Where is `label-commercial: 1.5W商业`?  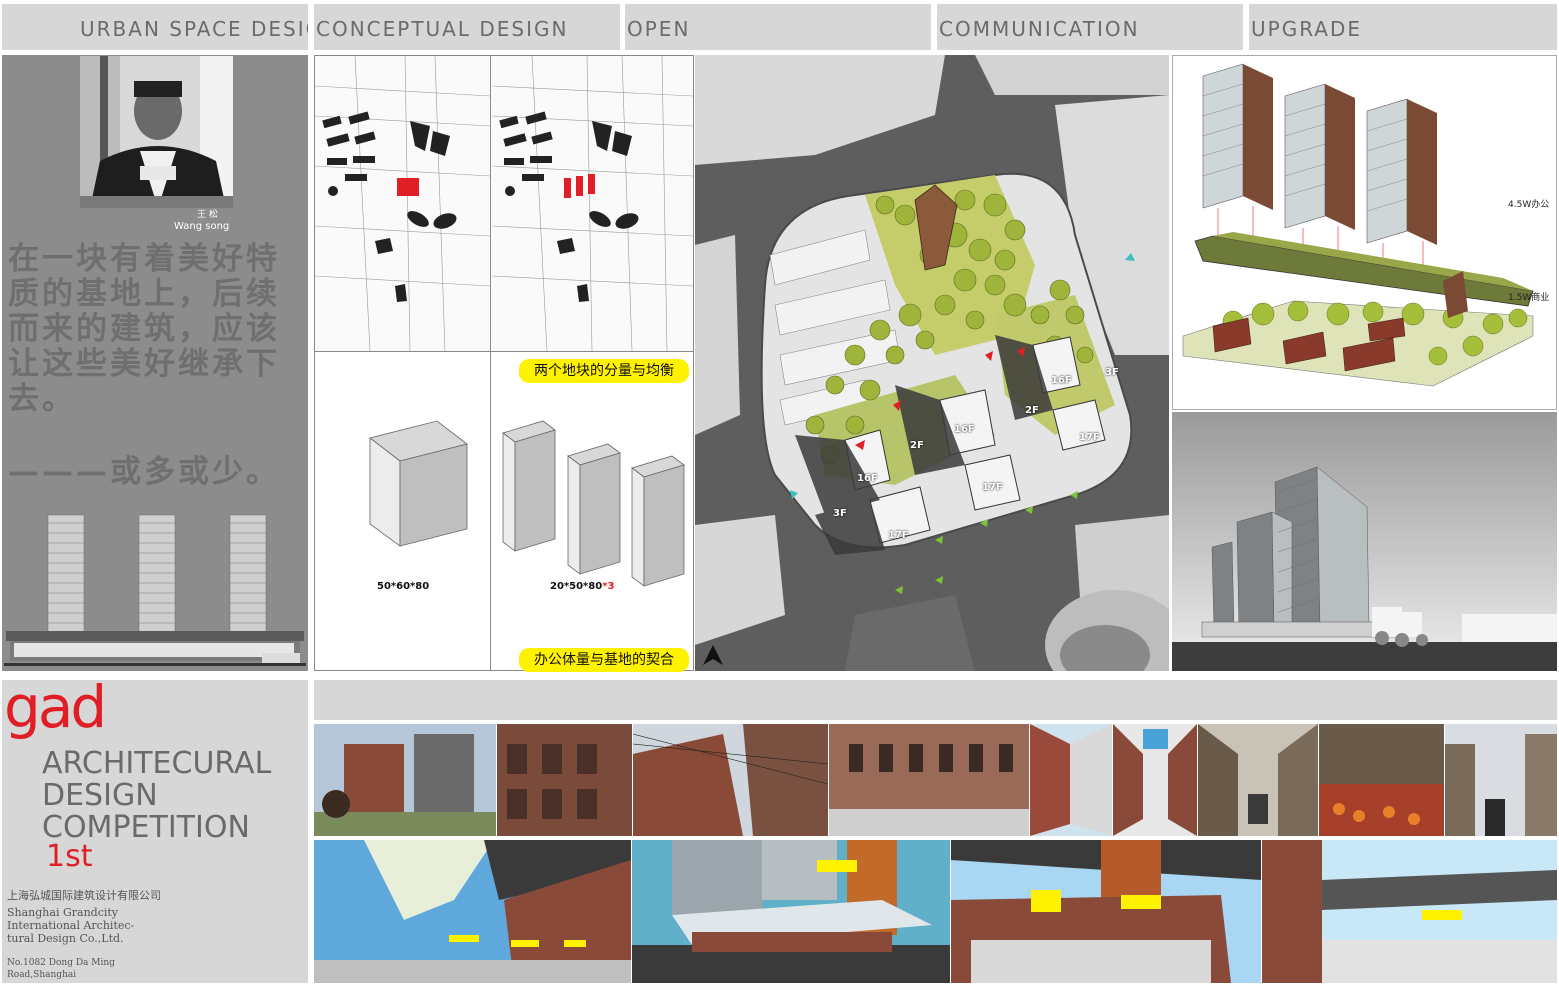
label-commercial: 1.5W商业 is located at coordinates (1529, 298).